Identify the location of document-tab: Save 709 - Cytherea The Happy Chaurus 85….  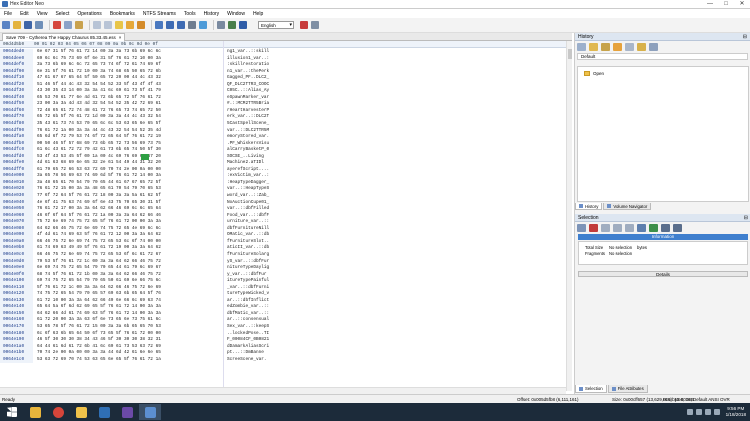
(64, 37).